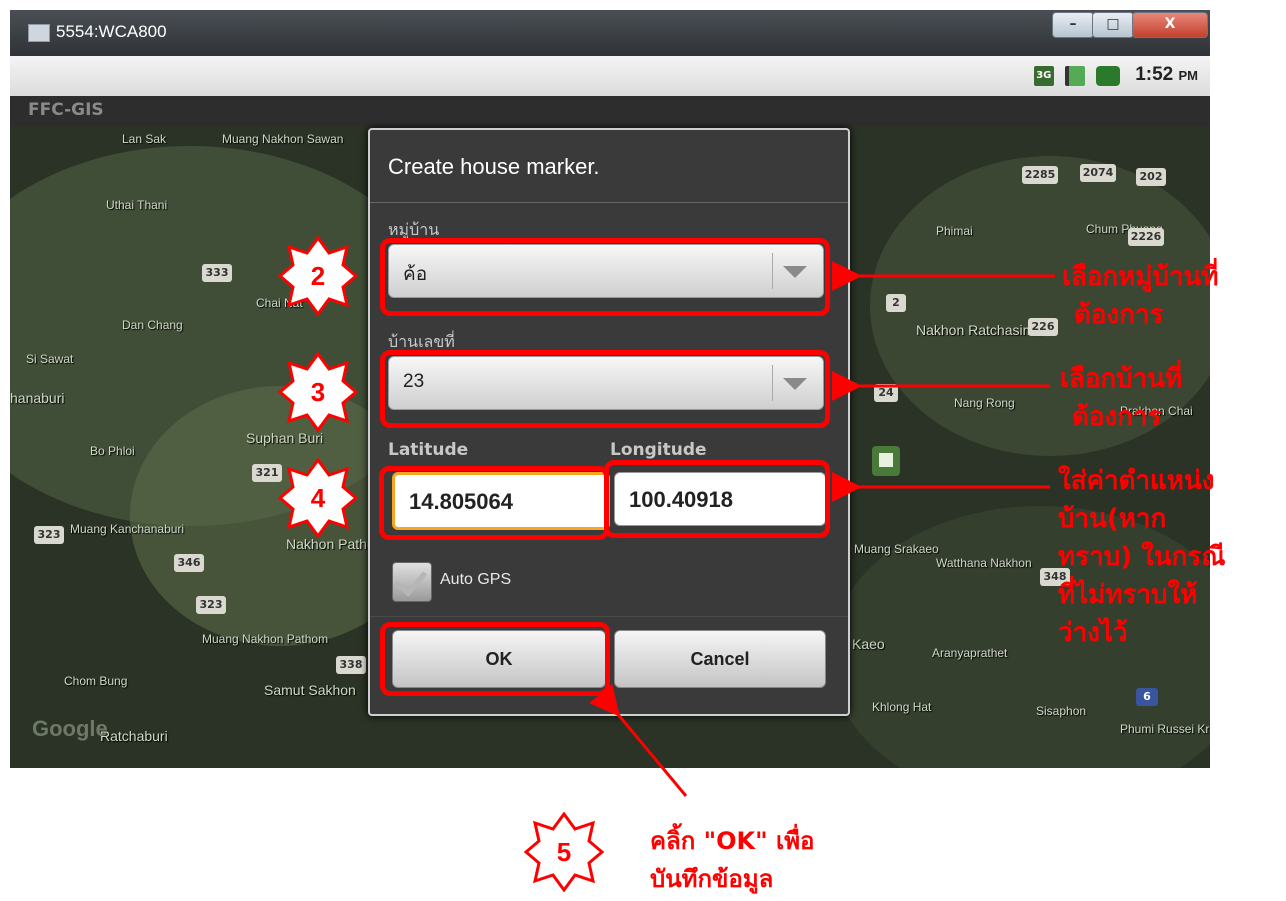 The image size is (1286, 901). Describe the element at coordinates (712, 879) in the screenshot. I see `note-line: บันทึกข้อมูล` at that location.